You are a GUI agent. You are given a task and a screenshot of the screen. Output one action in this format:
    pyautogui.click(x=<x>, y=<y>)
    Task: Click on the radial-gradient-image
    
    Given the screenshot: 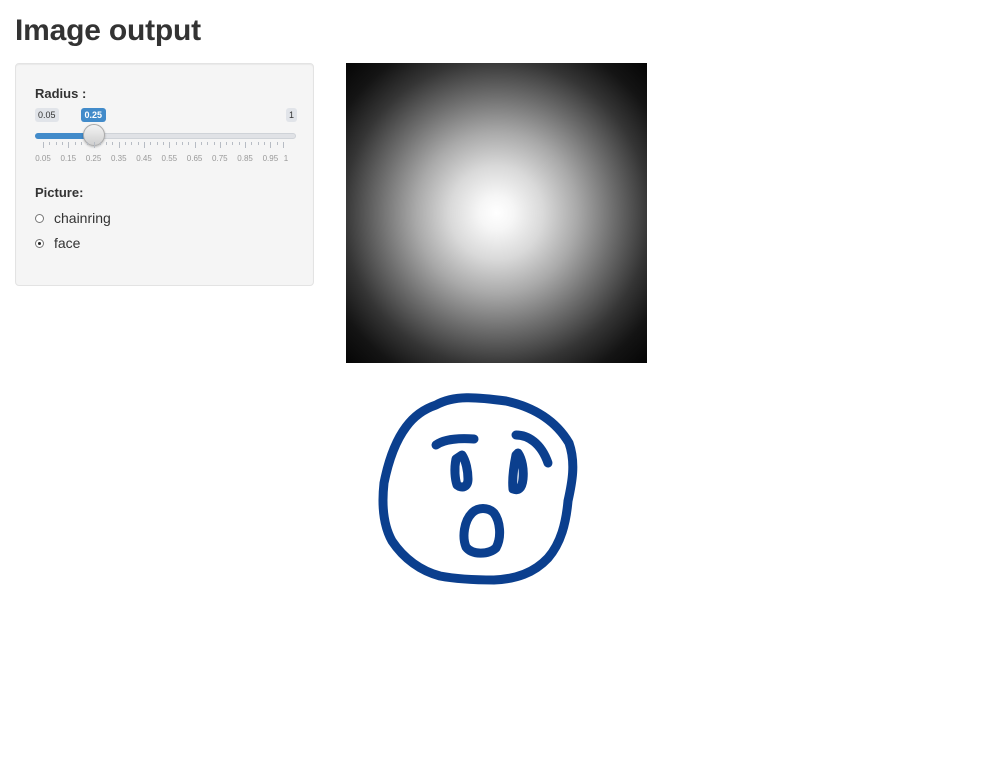 What is the action you would take?
    pyautogui.click(x=496, y=213)
    